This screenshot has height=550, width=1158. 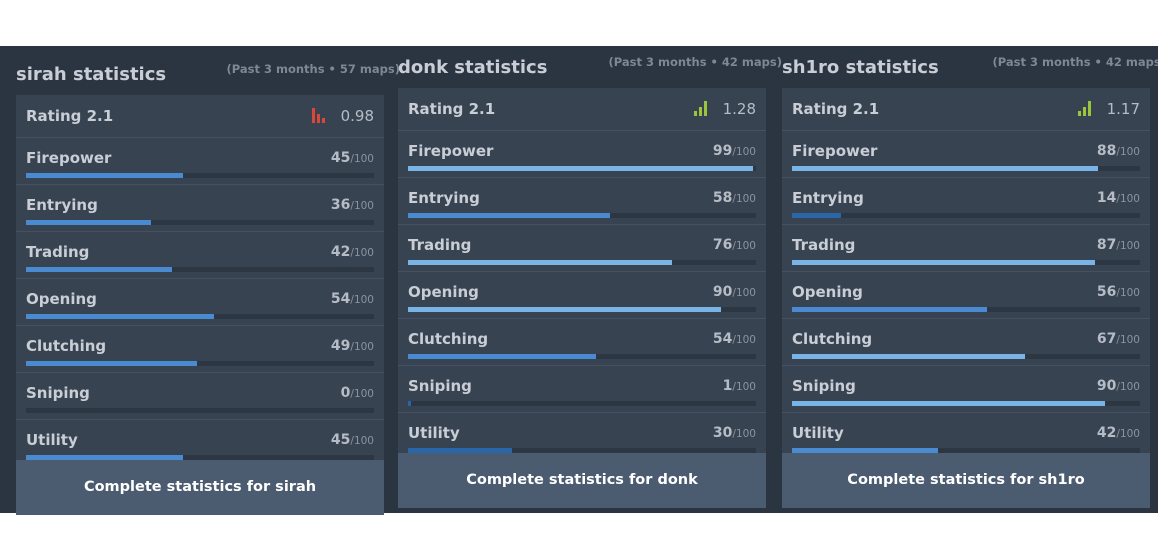 I want to click on stat-row-trading: Trading 42/100, so click(x=200, y=255).